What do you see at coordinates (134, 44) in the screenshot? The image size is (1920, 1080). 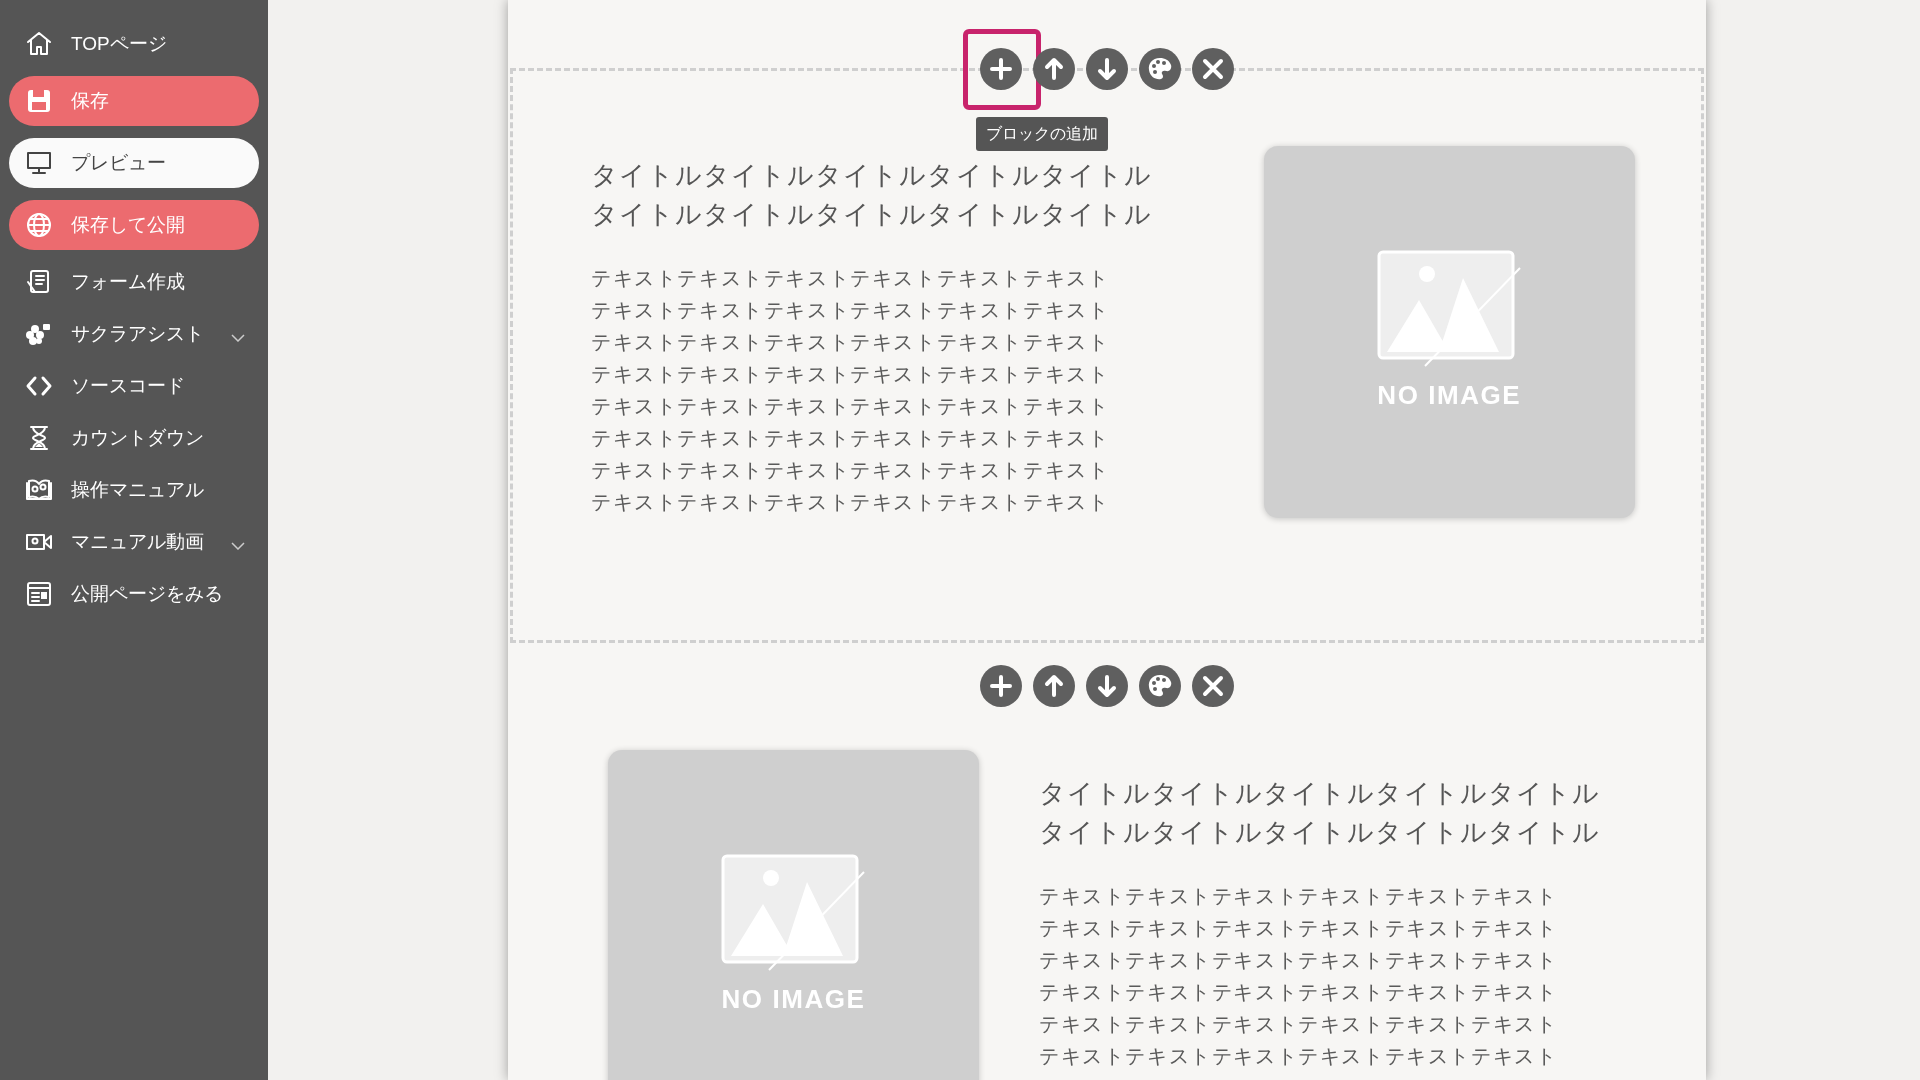 I see `sidebar-item: TOPページ` at bounding box center [134, 44].